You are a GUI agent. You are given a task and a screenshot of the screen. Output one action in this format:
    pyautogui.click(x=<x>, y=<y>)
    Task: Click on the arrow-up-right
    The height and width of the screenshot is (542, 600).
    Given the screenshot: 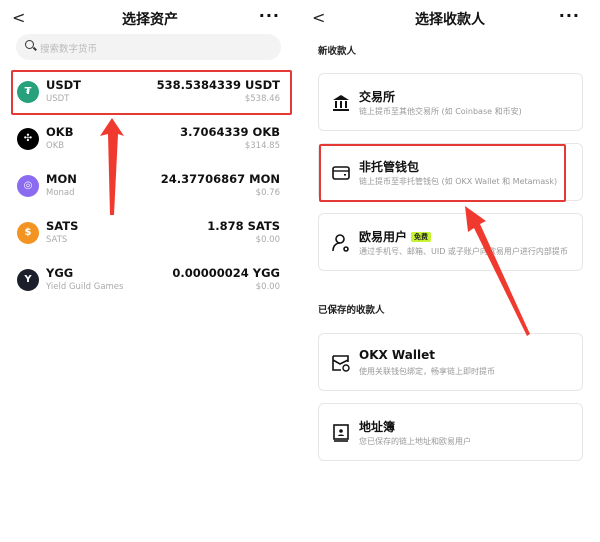 What is the action you would take?
    pyautogui.click(x=497, y=271)
    